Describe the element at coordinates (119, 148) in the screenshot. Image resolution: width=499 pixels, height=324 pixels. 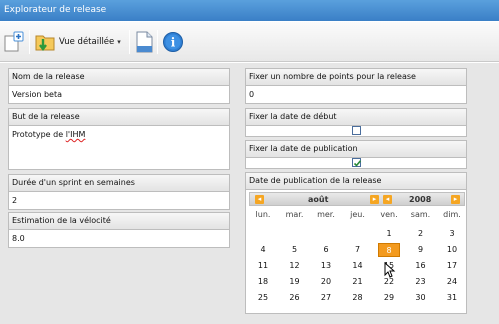
I see `release-goal-textarea: Prototype de l'IHM` at that location.